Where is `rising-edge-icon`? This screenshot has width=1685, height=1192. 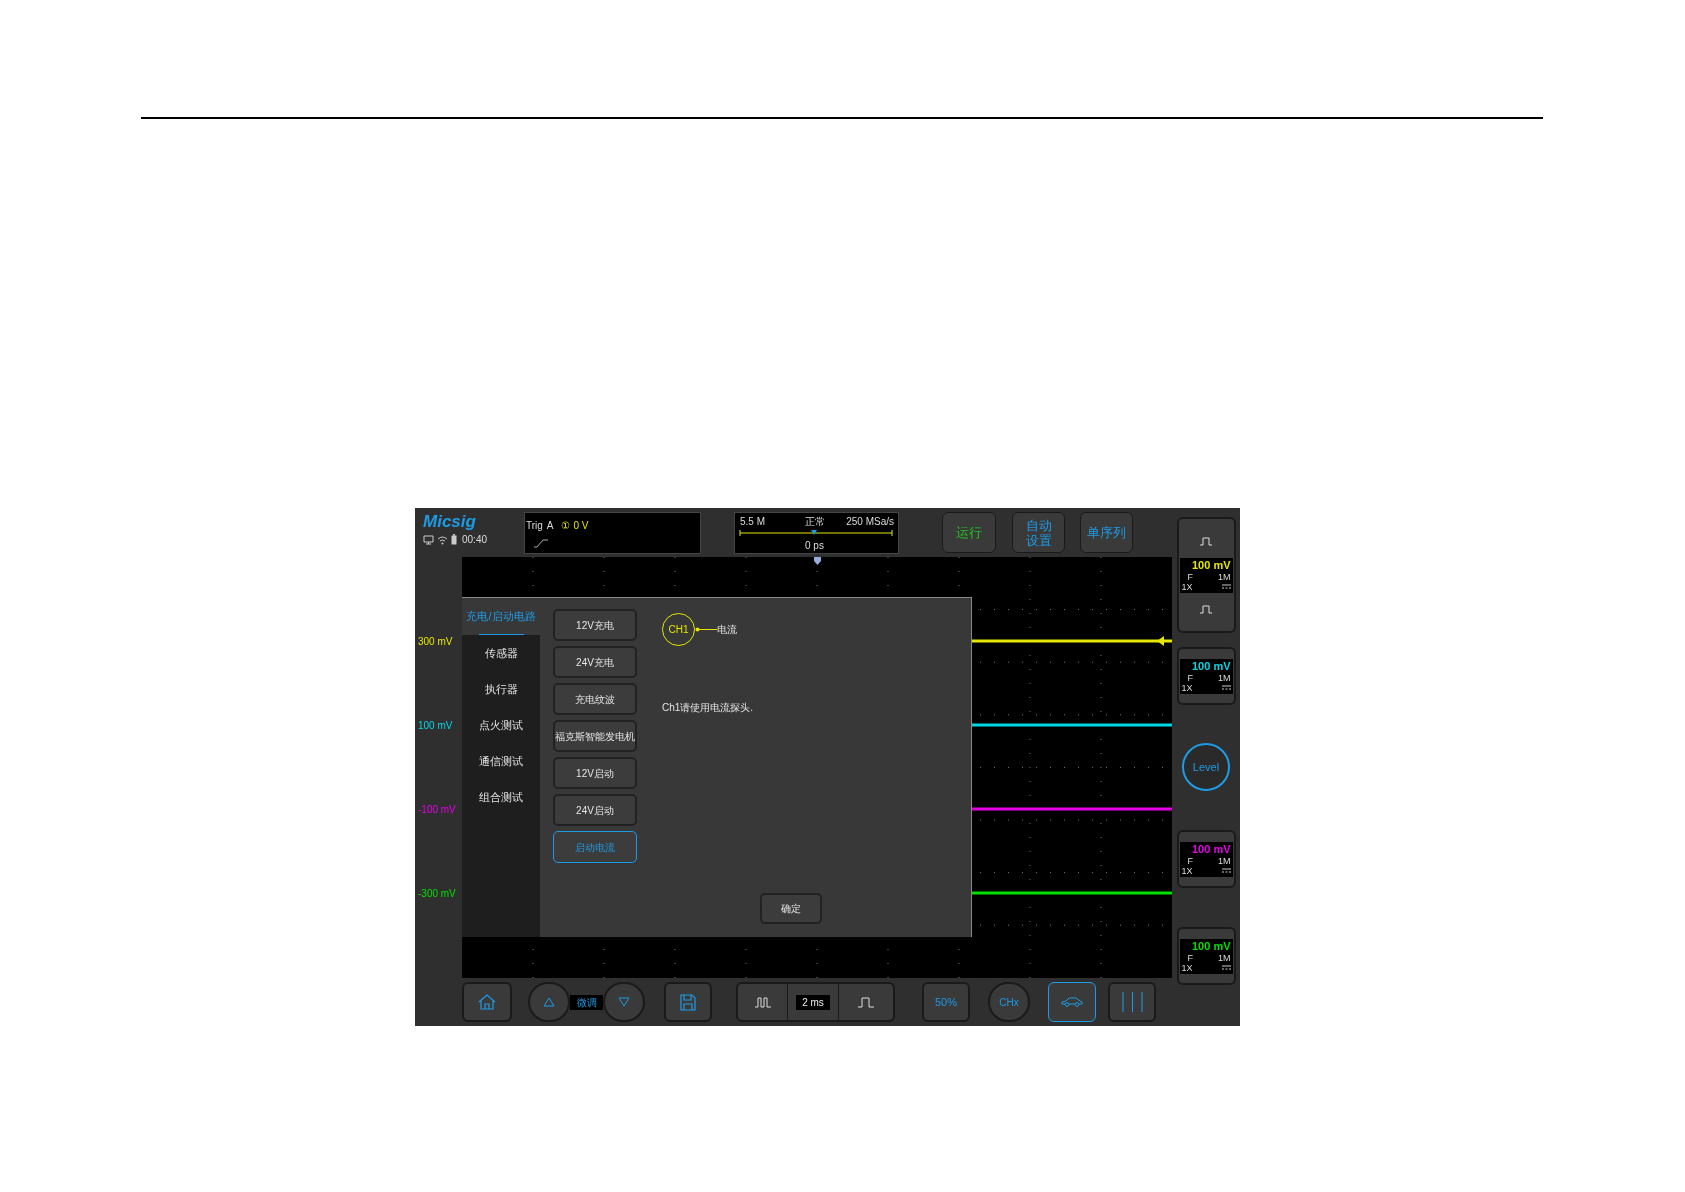
rising-edge-icon is located at coordinates (541, 543).